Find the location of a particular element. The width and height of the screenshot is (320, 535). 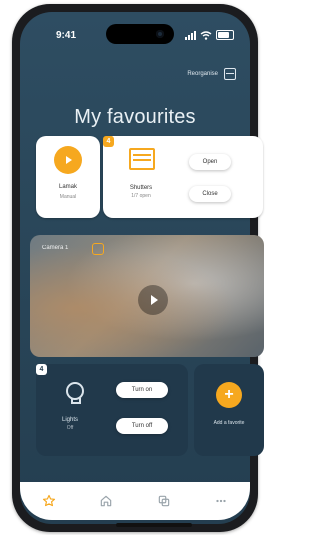

page-title: My favourites is located at coordinates (135, 117).